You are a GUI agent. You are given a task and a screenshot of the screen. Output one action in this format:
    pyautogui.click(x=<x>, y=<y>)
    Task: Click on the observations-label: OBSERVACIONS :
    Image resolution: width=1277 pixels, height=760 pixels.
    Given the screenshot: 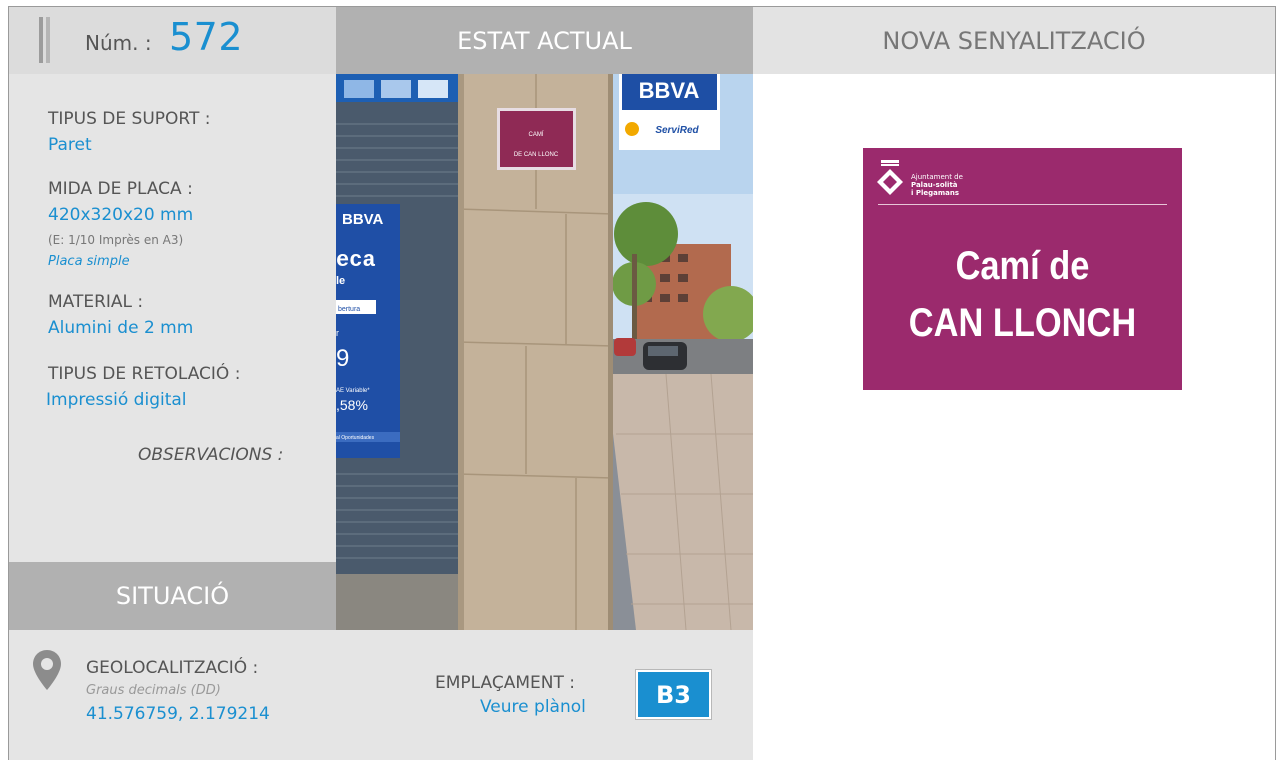 What is the action you would take?
    pyautogui.click(x=211, y=455)
    